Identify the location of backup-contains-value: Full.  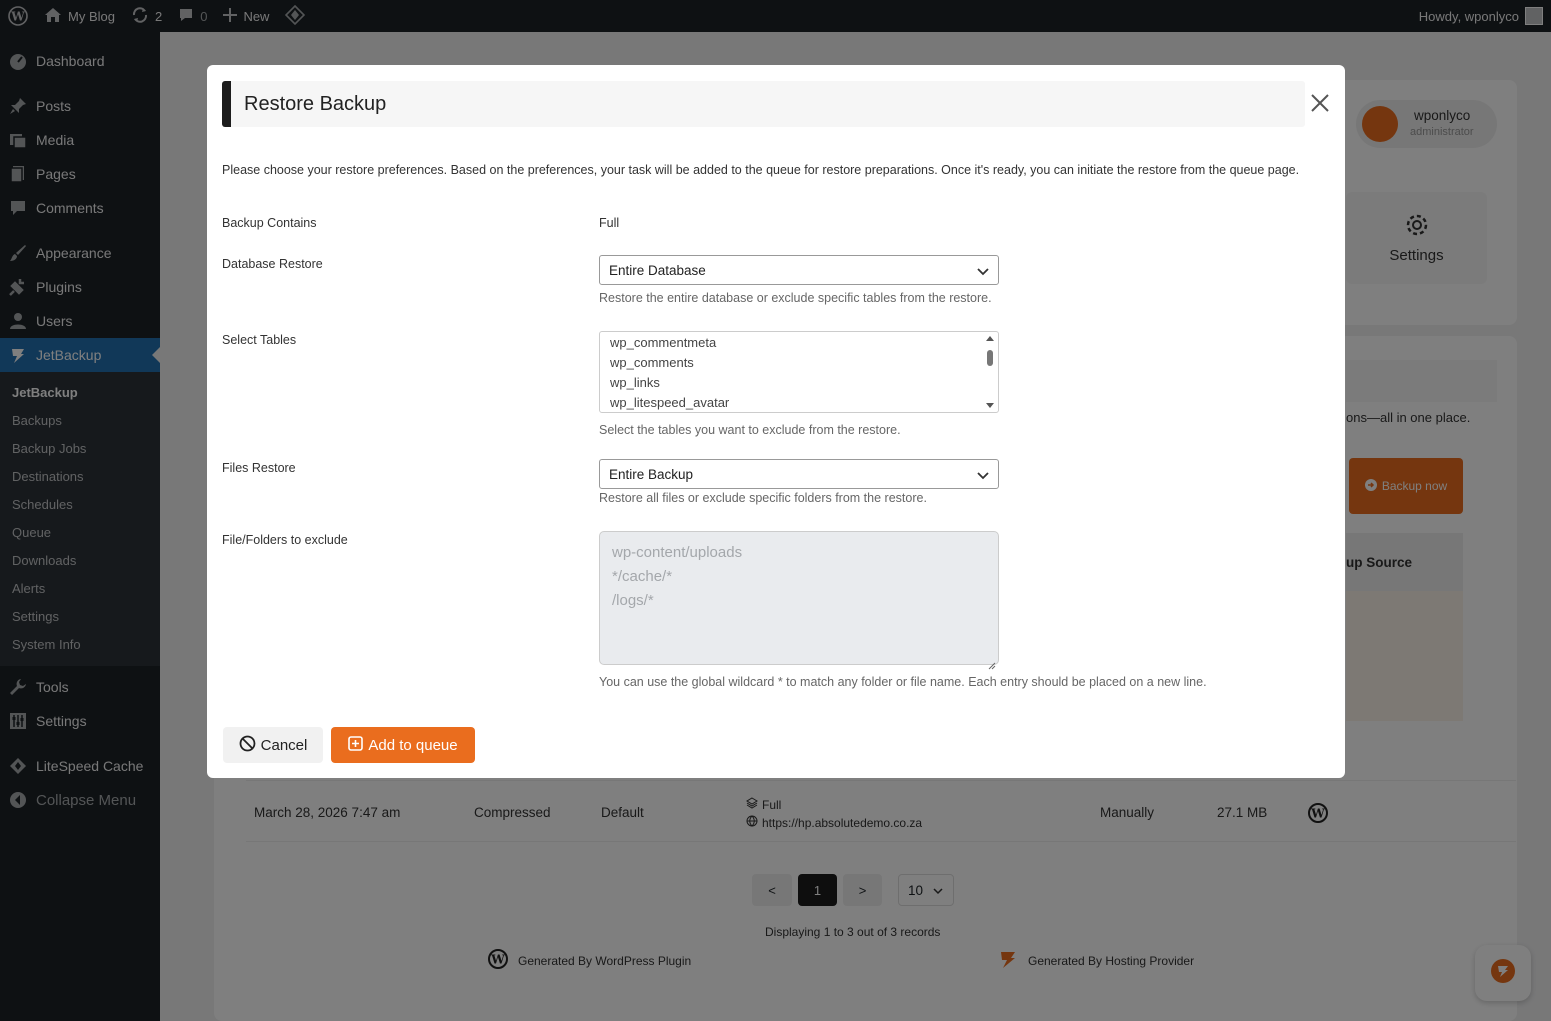
(609, 223).